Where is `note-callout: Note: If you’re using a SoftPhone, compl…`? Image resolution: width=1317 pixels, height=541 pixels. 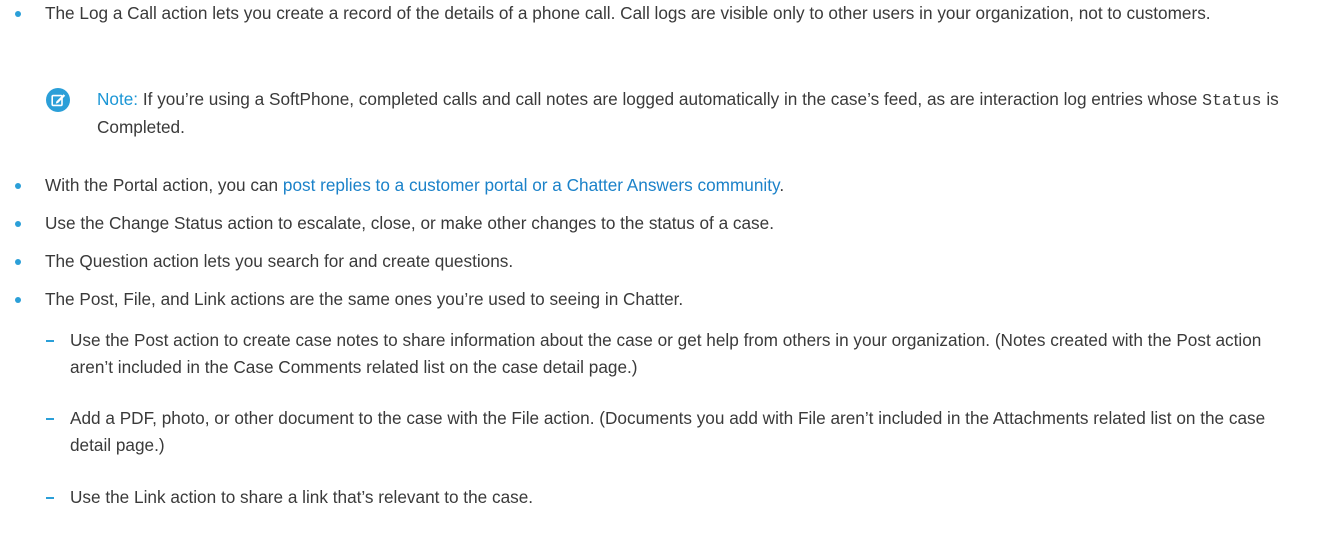
note-callout: Note: If you’re using a SoftPhone, compl… is located at coordinates (658, 113).